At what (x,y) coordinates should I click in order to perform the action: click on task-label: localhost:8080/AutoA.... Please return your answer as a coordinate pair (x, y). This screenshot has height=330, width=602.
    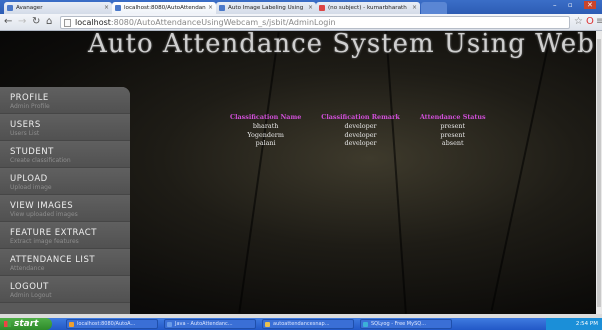
    Looking at the image, I should click on (106, 324).